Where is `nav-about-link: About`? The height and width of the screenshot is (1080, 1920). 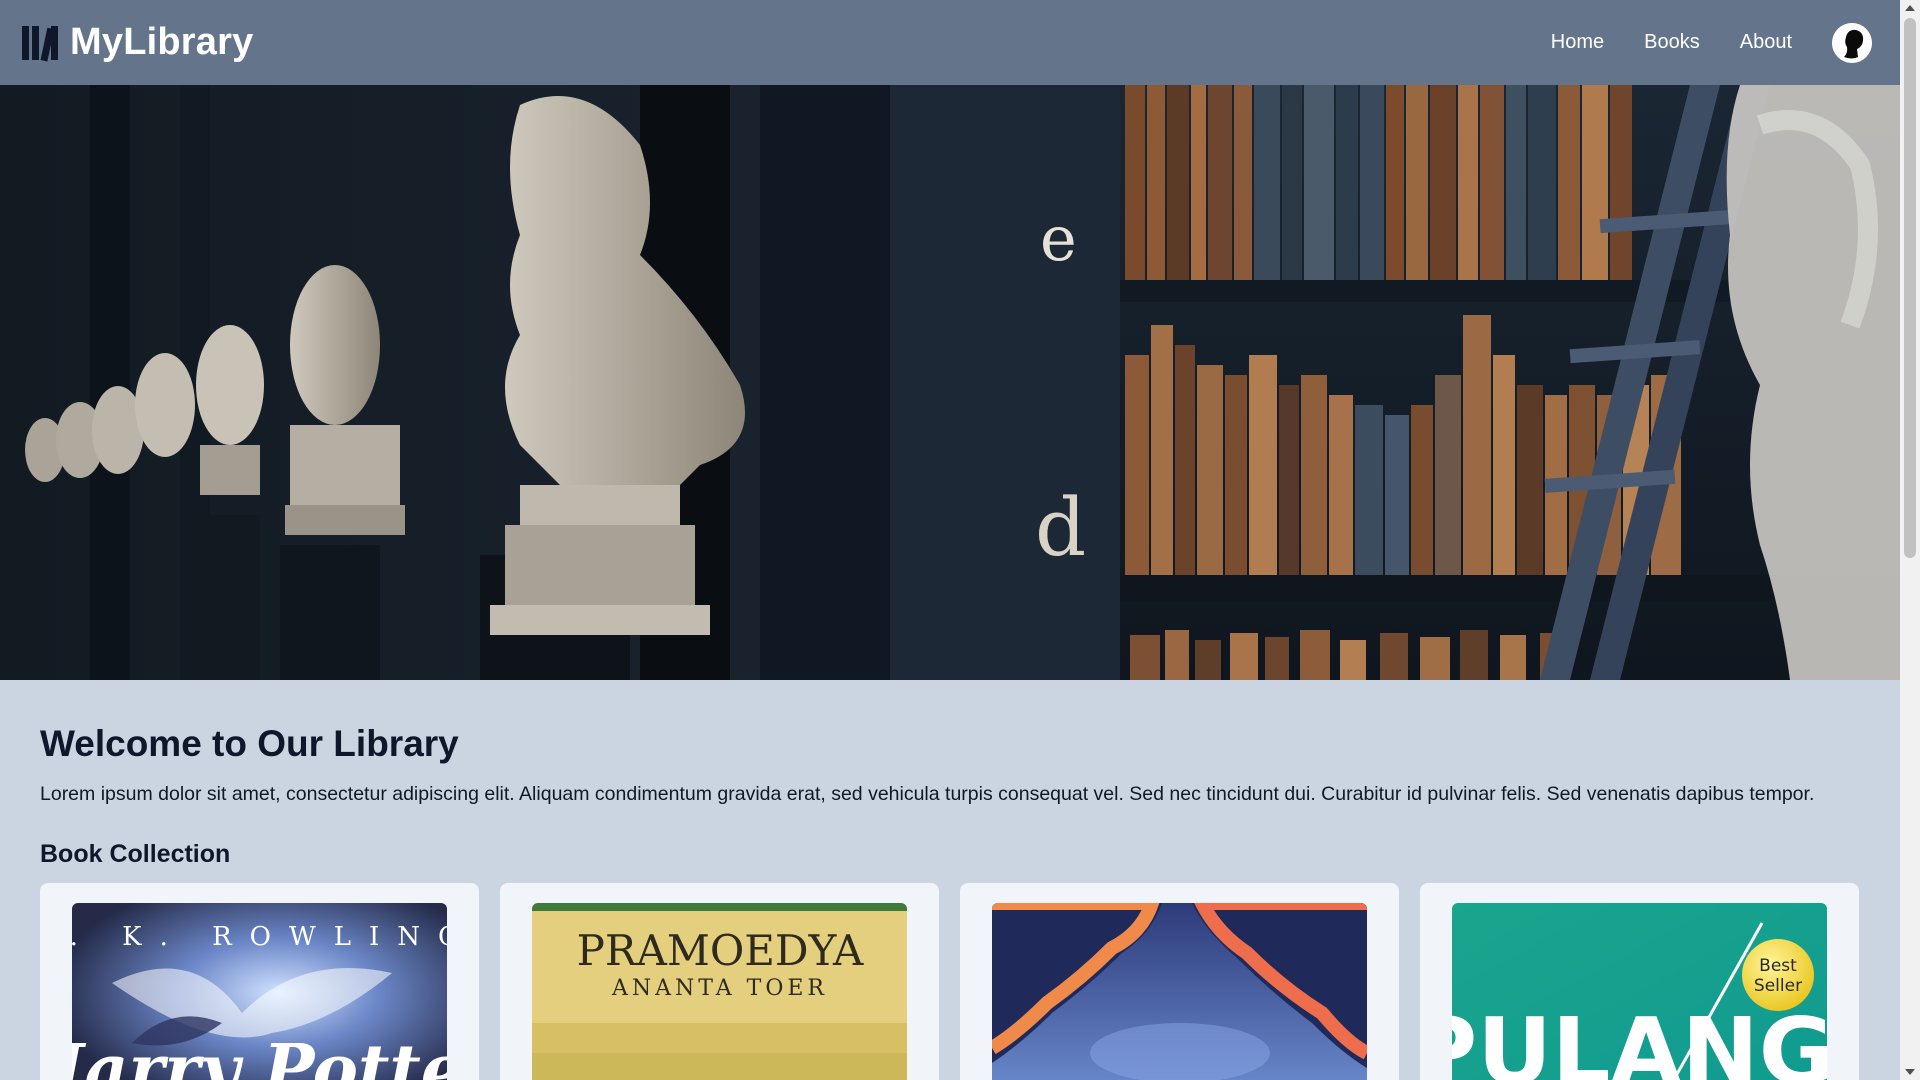 nav-about-link: About is located at coordinates (1766, 42).